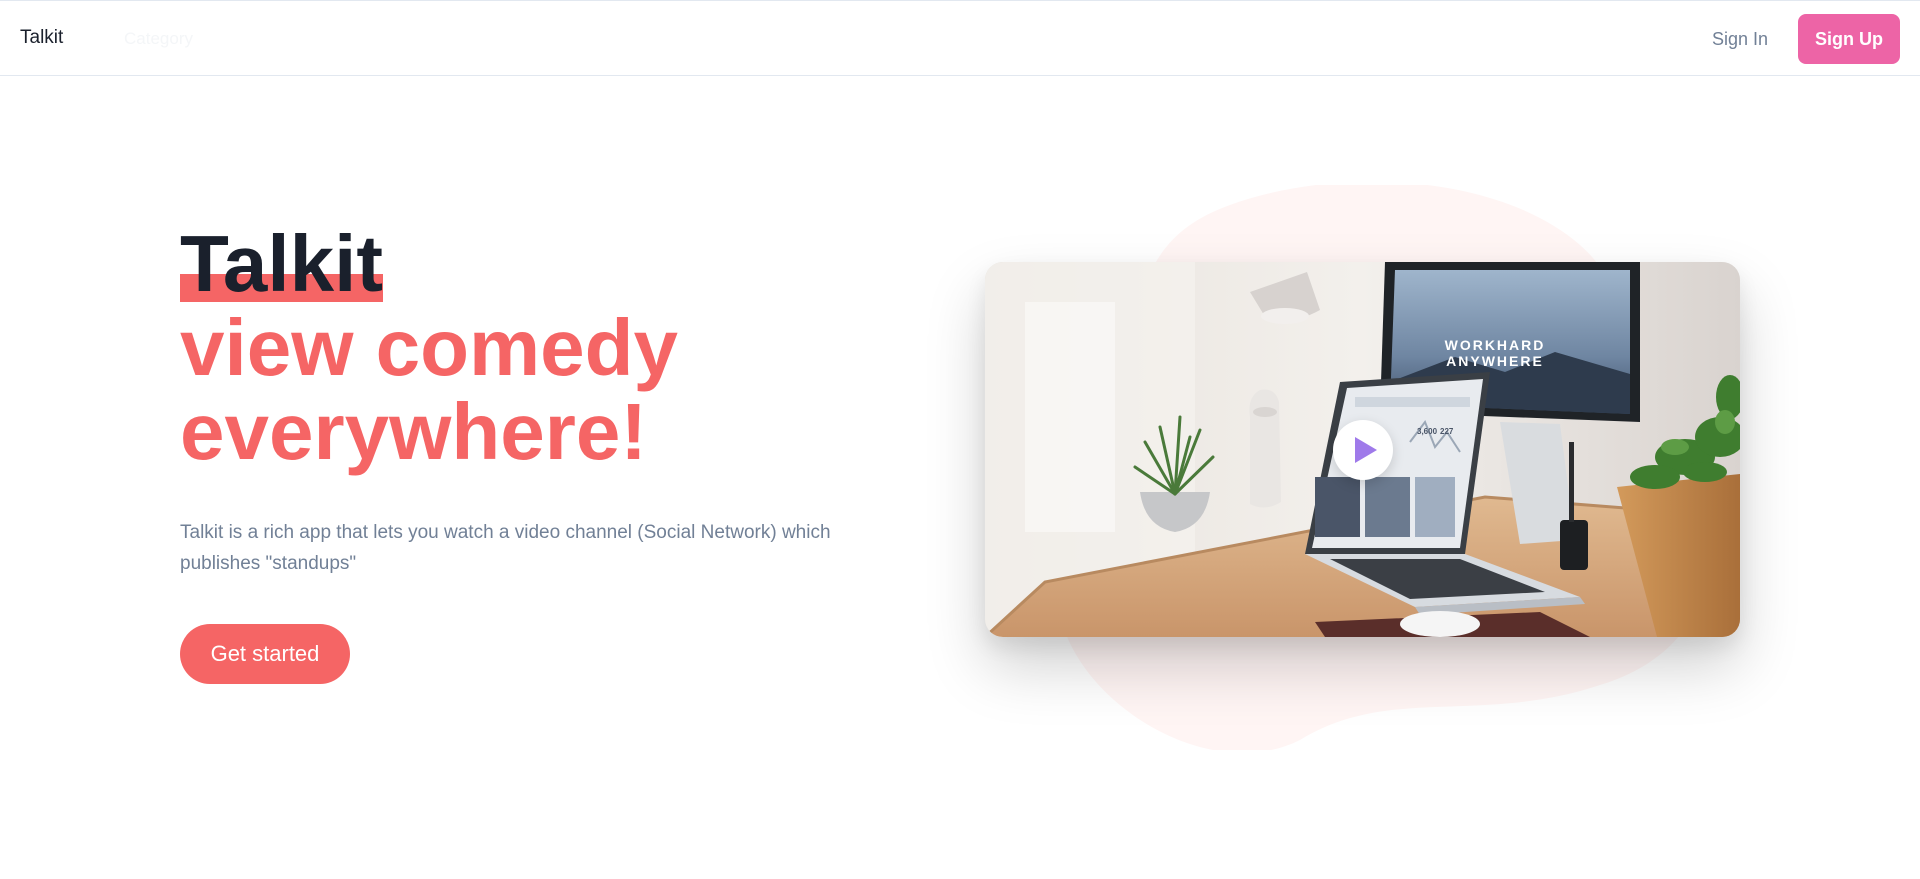 Image resolution: width=1920 pixels, height=879 pixels. I want to click on monitor-caption-line1: WORKHARD, so click(1495, 345).